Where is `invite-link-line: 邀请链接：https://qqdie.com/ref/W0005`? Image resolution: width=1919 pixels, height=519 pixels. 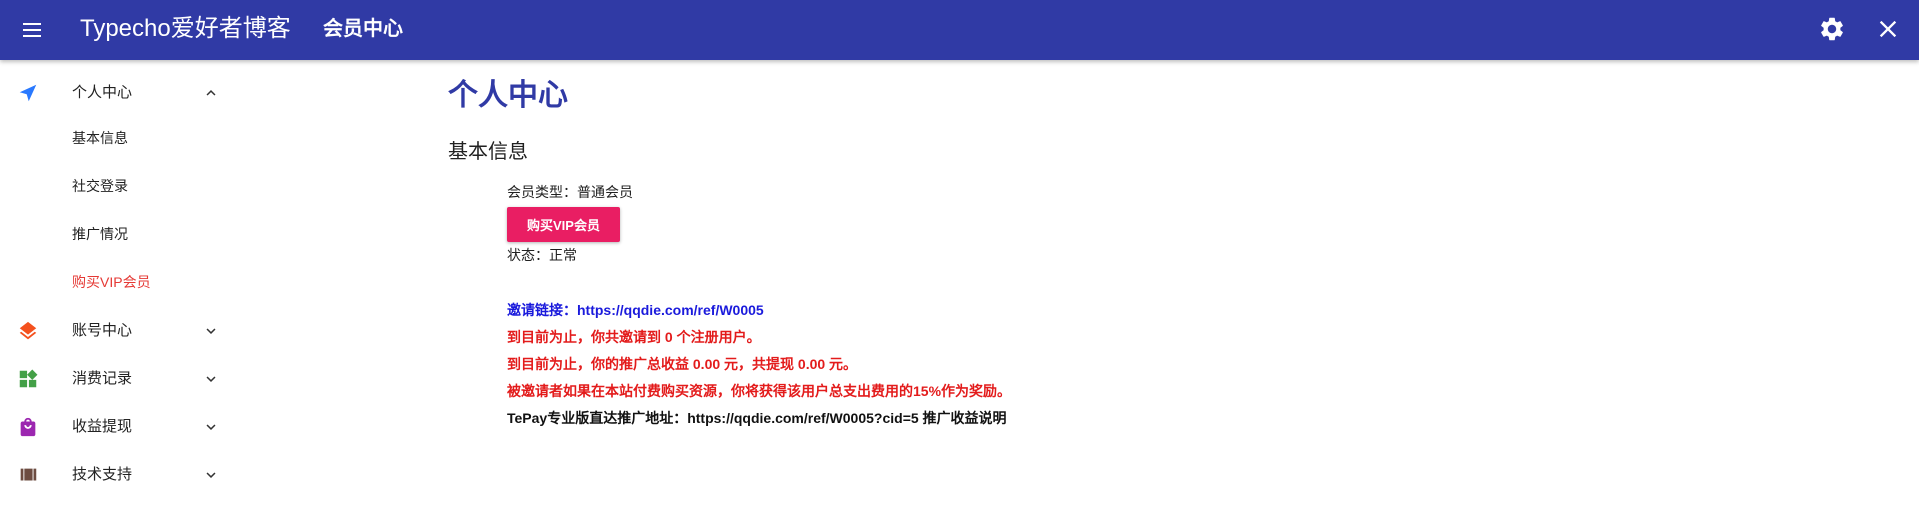
invite-link-line: 邀请链接：https://qqdie.com/ref/W0005 is located at coordinates (635, 310).